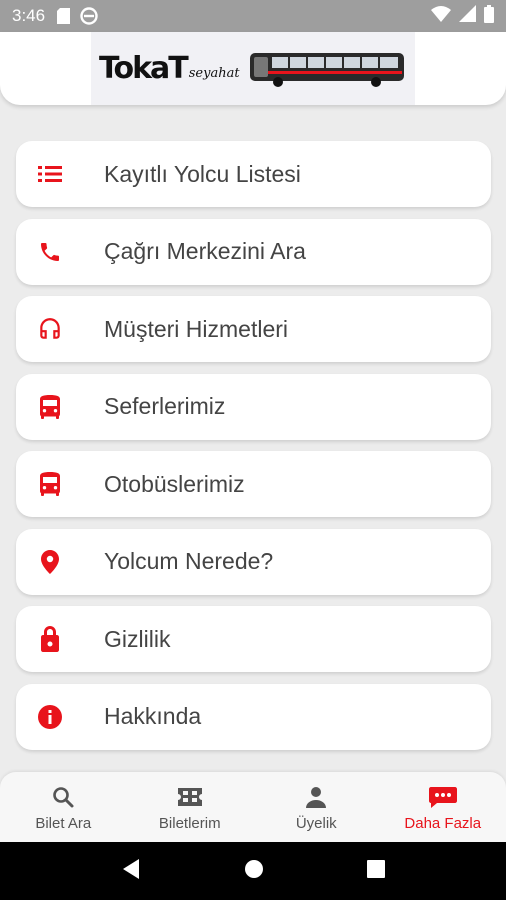 The image size is (506, 900). Describe the element at coordinates (50, 329) in the screenshot. I see `headset-icon` at that location.